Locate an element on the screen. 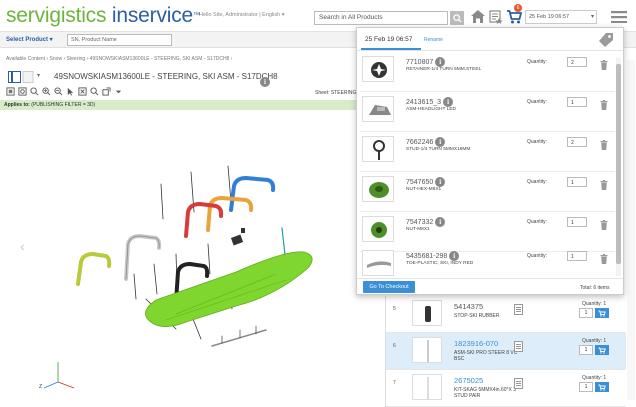 The image size is (636, 407). menu-icon is located at coordinates (619, 17).